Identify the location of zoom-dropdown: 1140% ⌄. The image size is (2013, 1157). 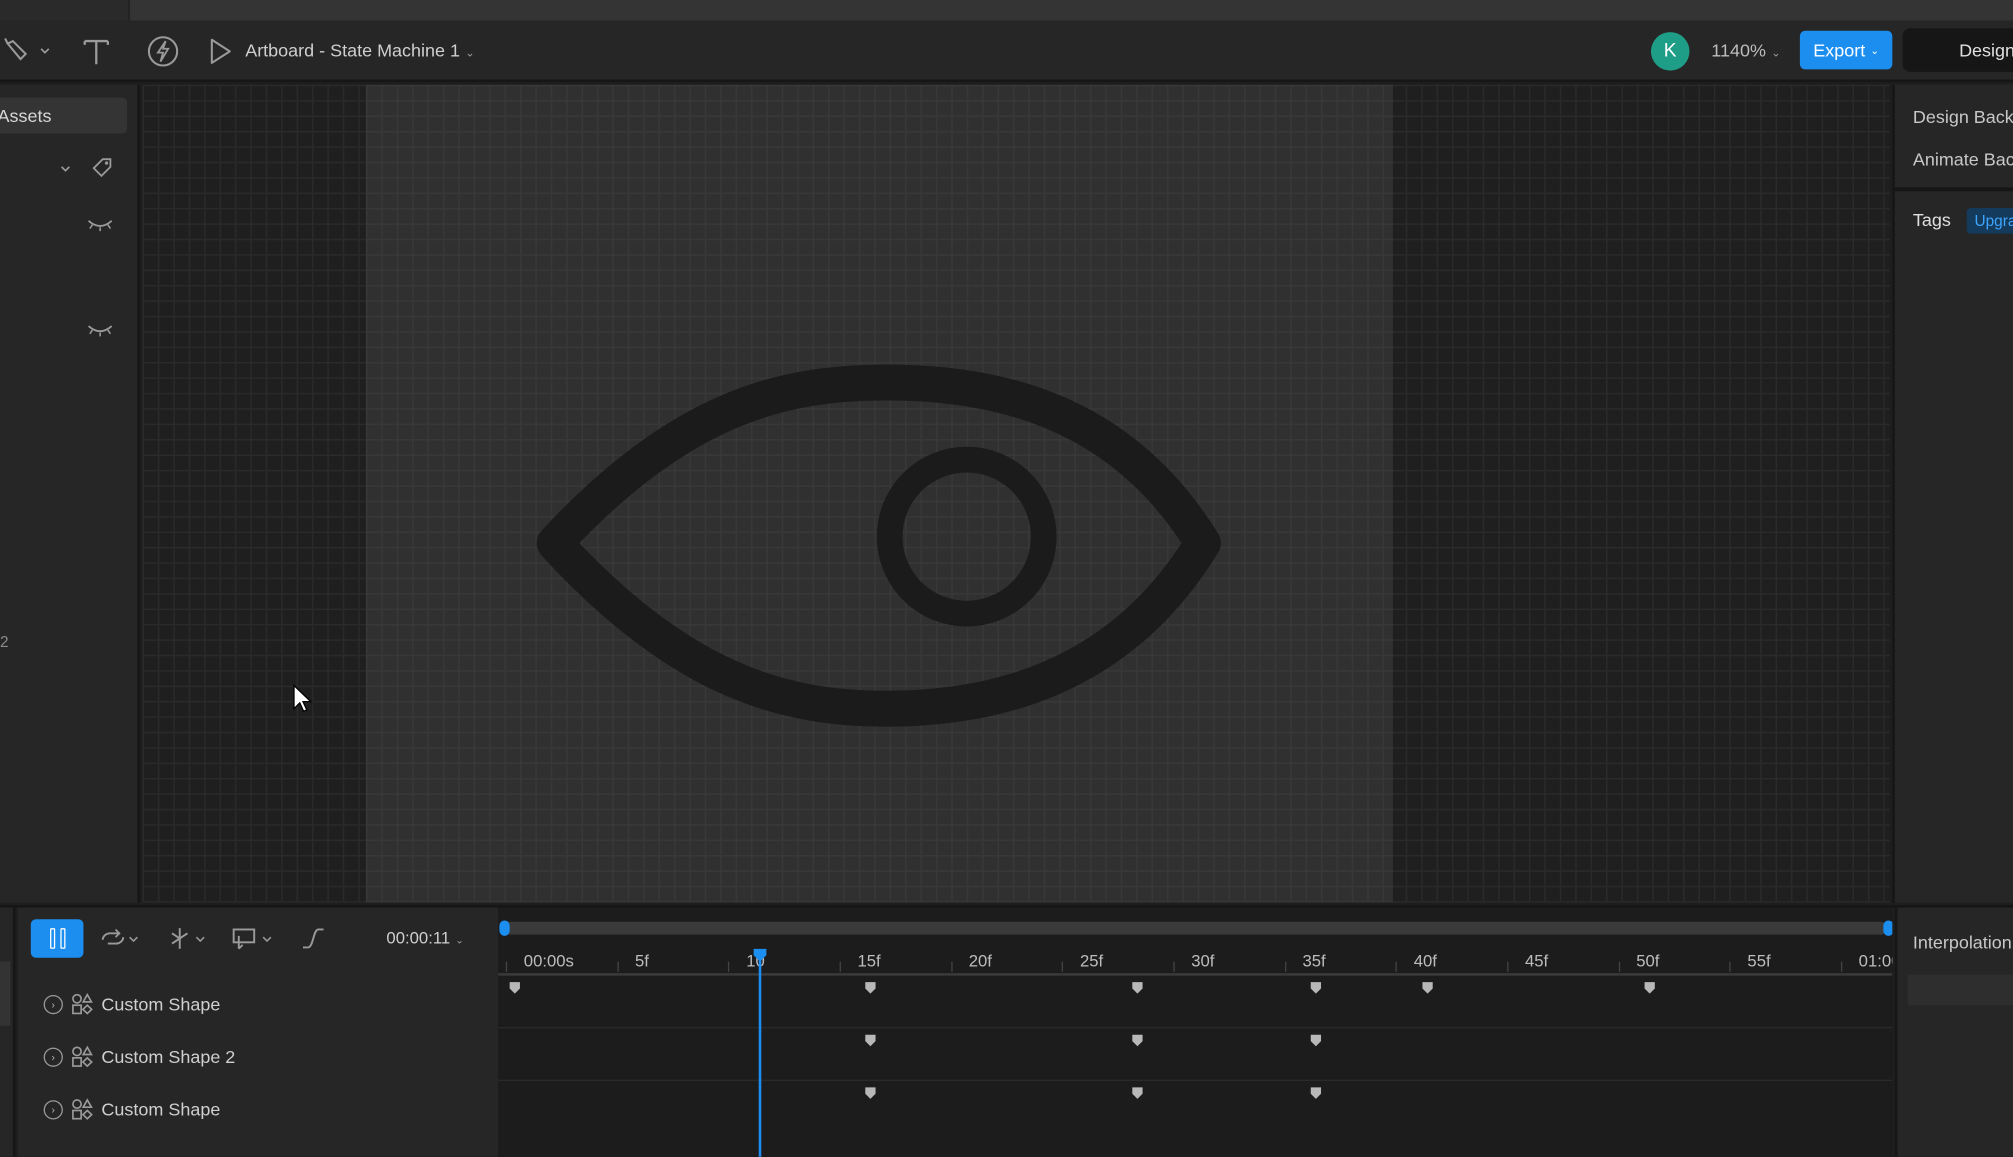
(1745, 50).